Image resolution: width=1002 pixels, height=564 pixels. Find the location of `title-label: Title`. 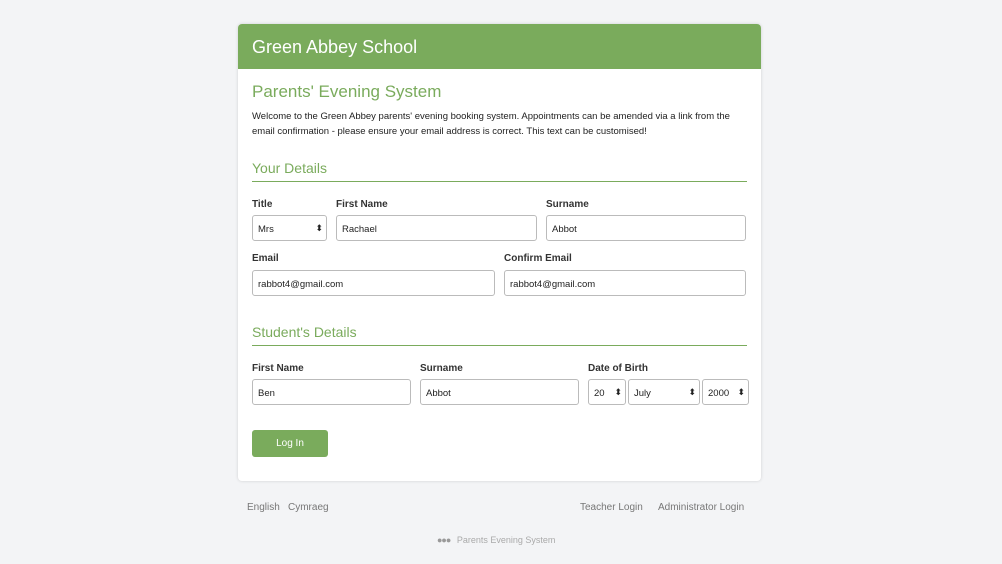

title-label: Title is located at coordinates (262, 204).